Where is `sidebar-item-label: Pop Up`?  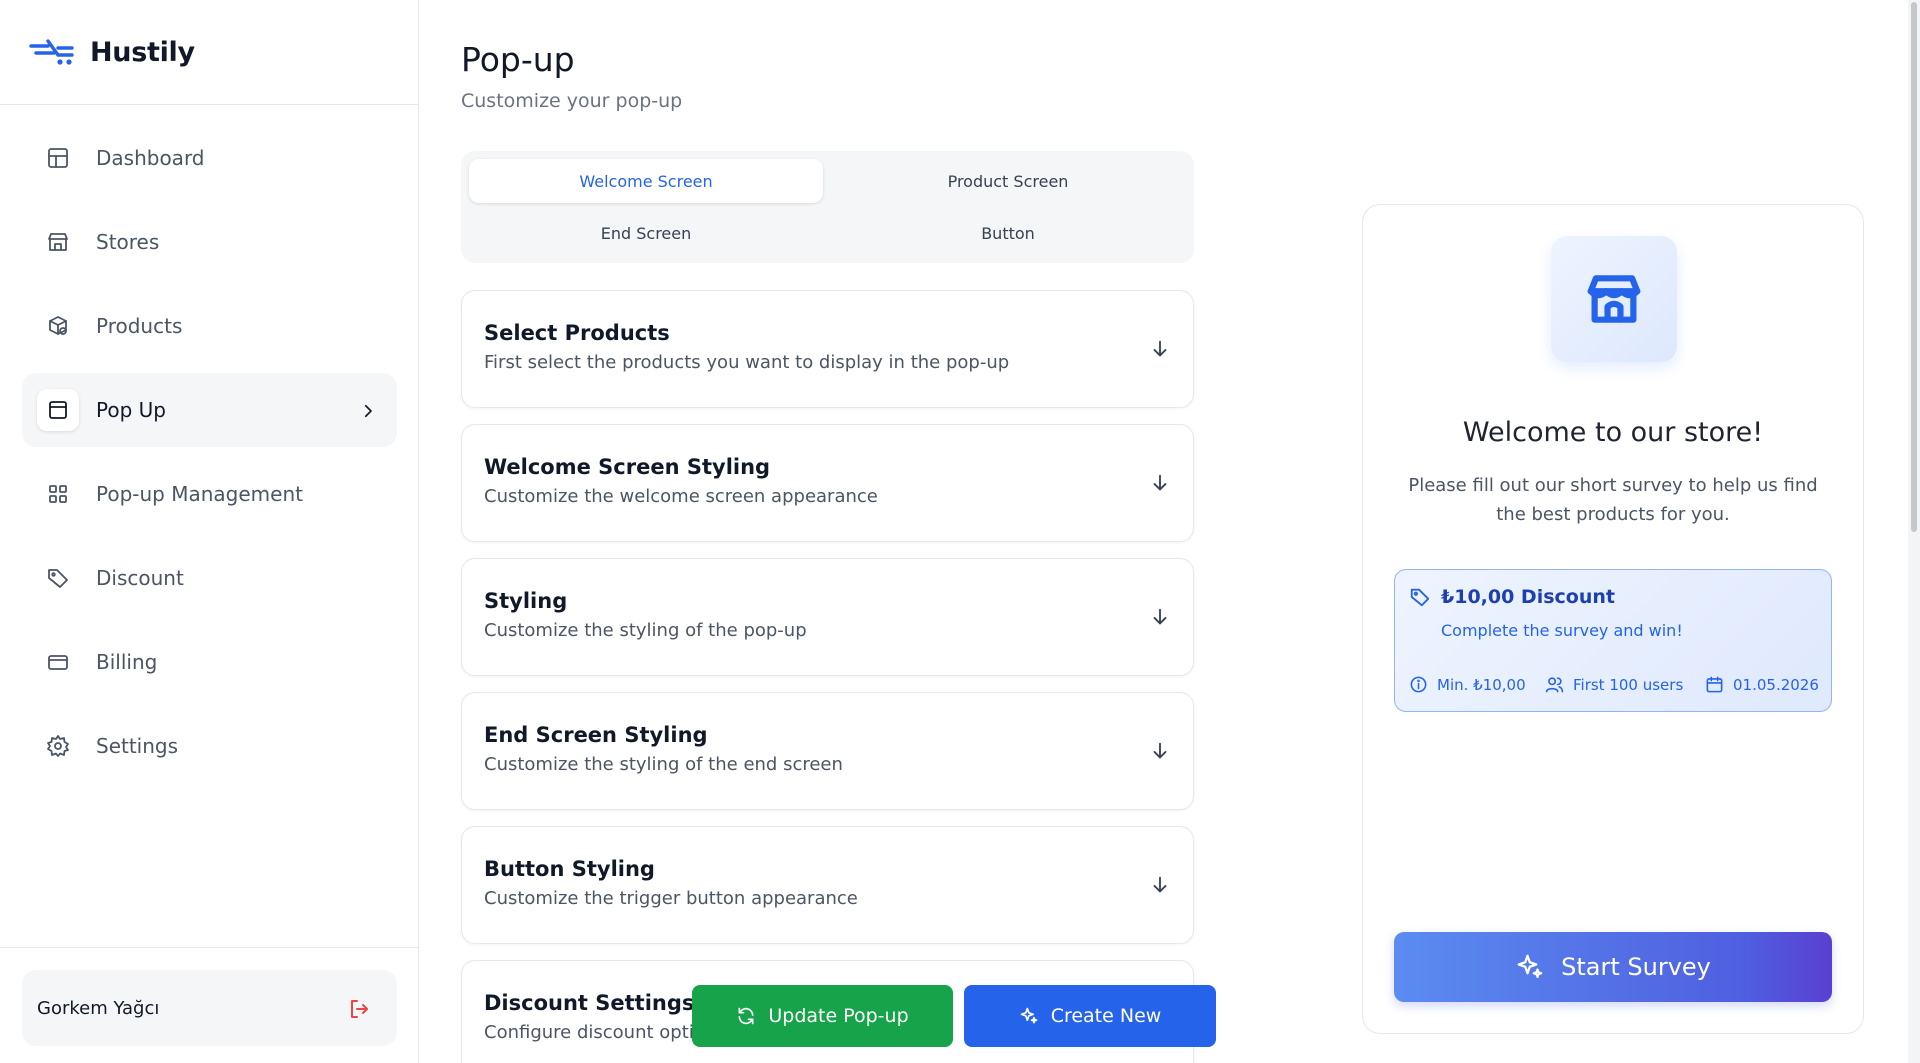
sidebar-item-label: Pop Up is located at coordinates (131, 410).